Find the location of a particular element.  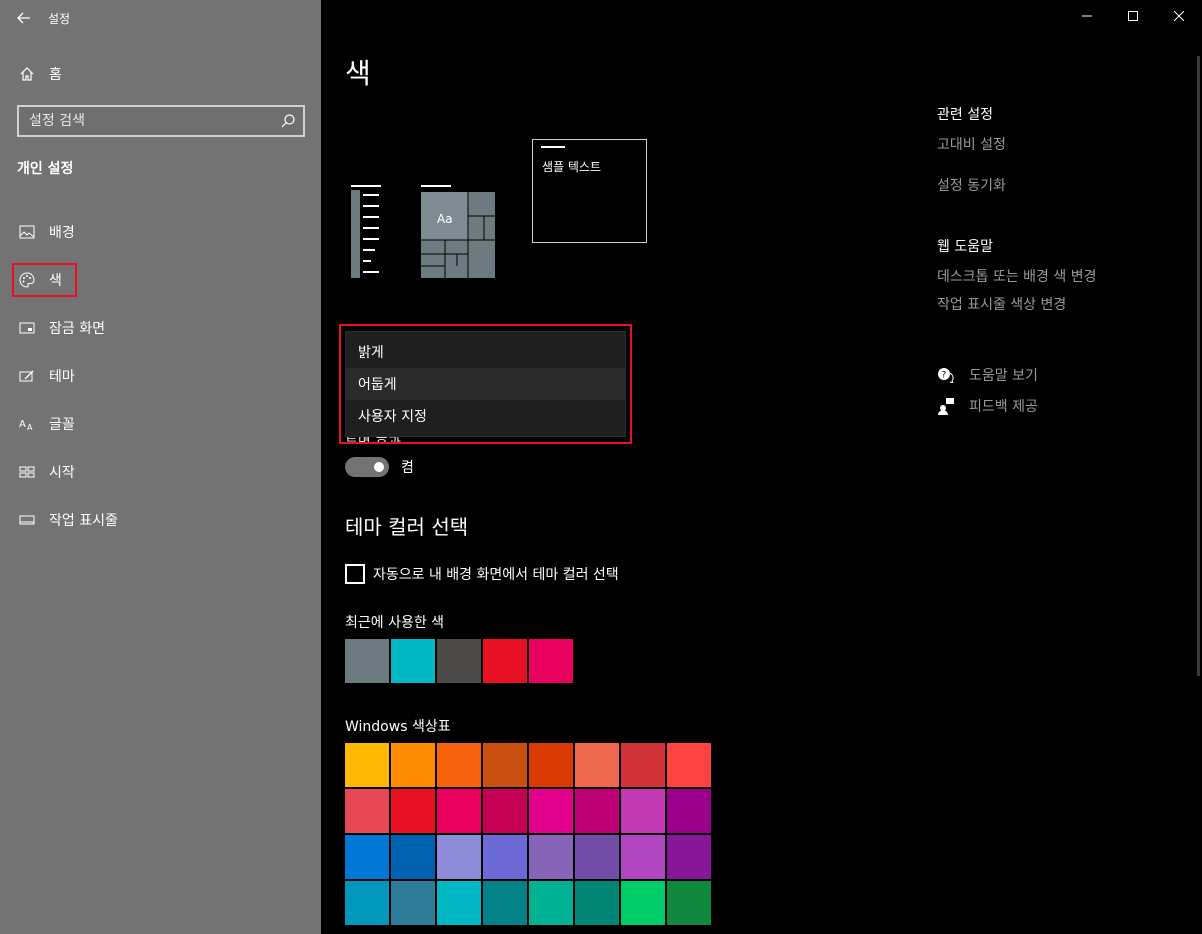

sidebar-item-background: 배경 is located at coordinates (160, 232).